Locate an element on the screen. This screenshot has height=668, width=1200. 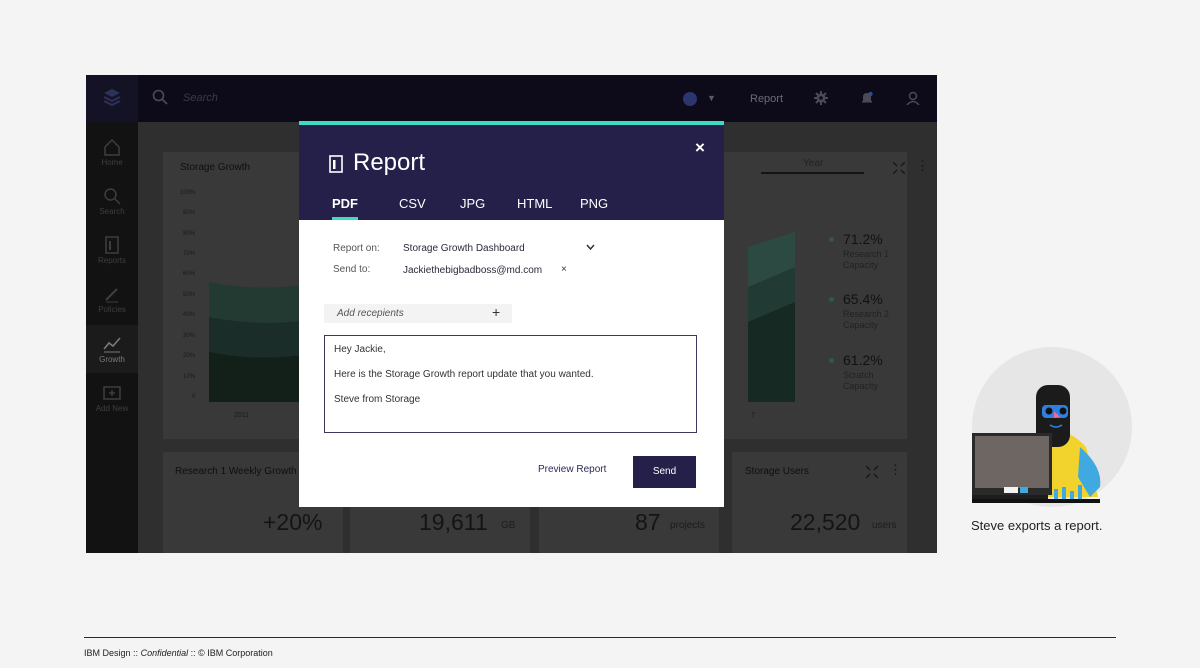
send-button: Send is located at coordinates (664, 472).